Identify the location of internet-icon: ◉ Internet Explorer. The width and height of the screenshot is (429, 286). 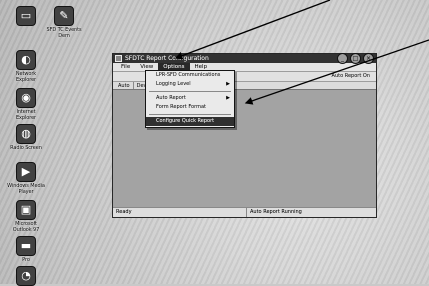
(26, 104).